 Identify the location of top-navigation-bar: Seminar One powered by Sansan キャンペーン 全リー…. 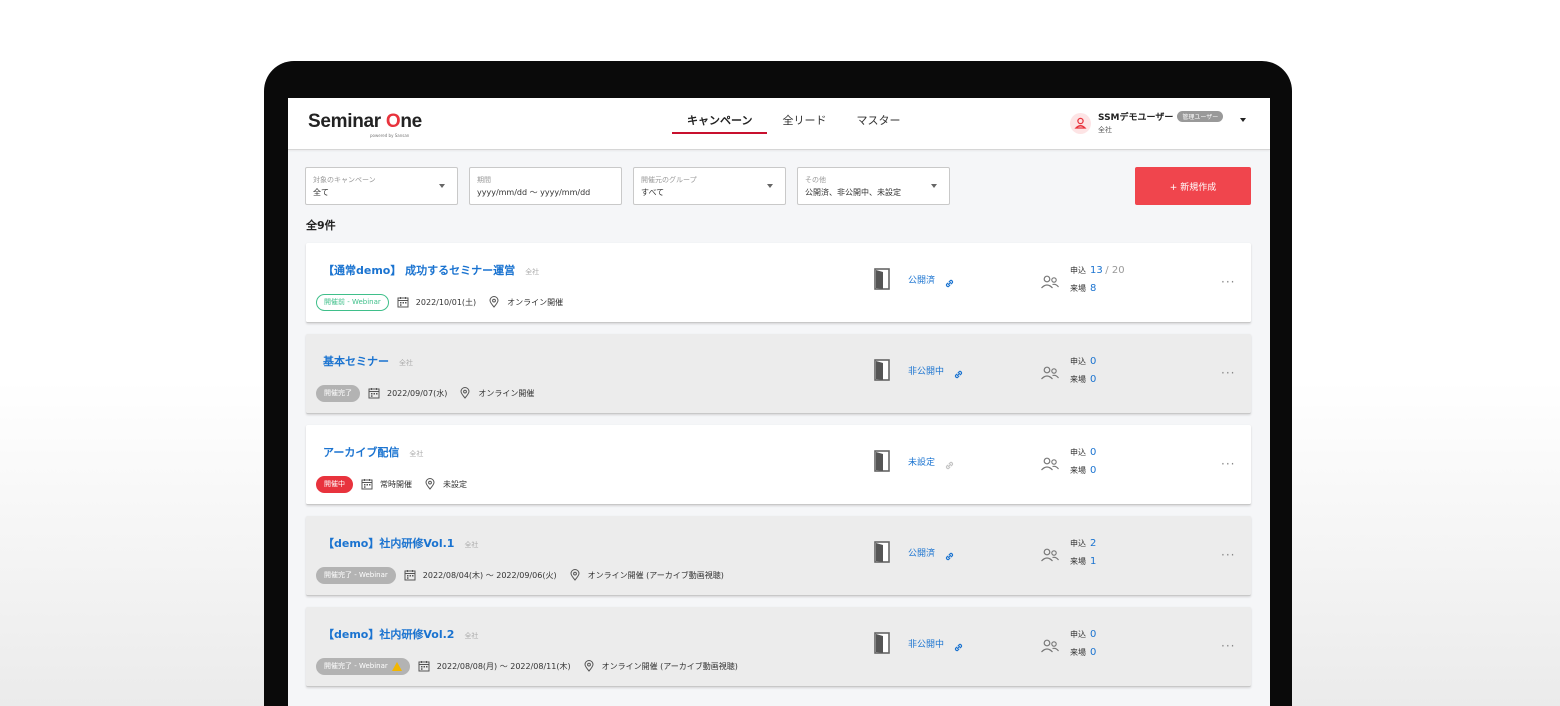
(779, 124).